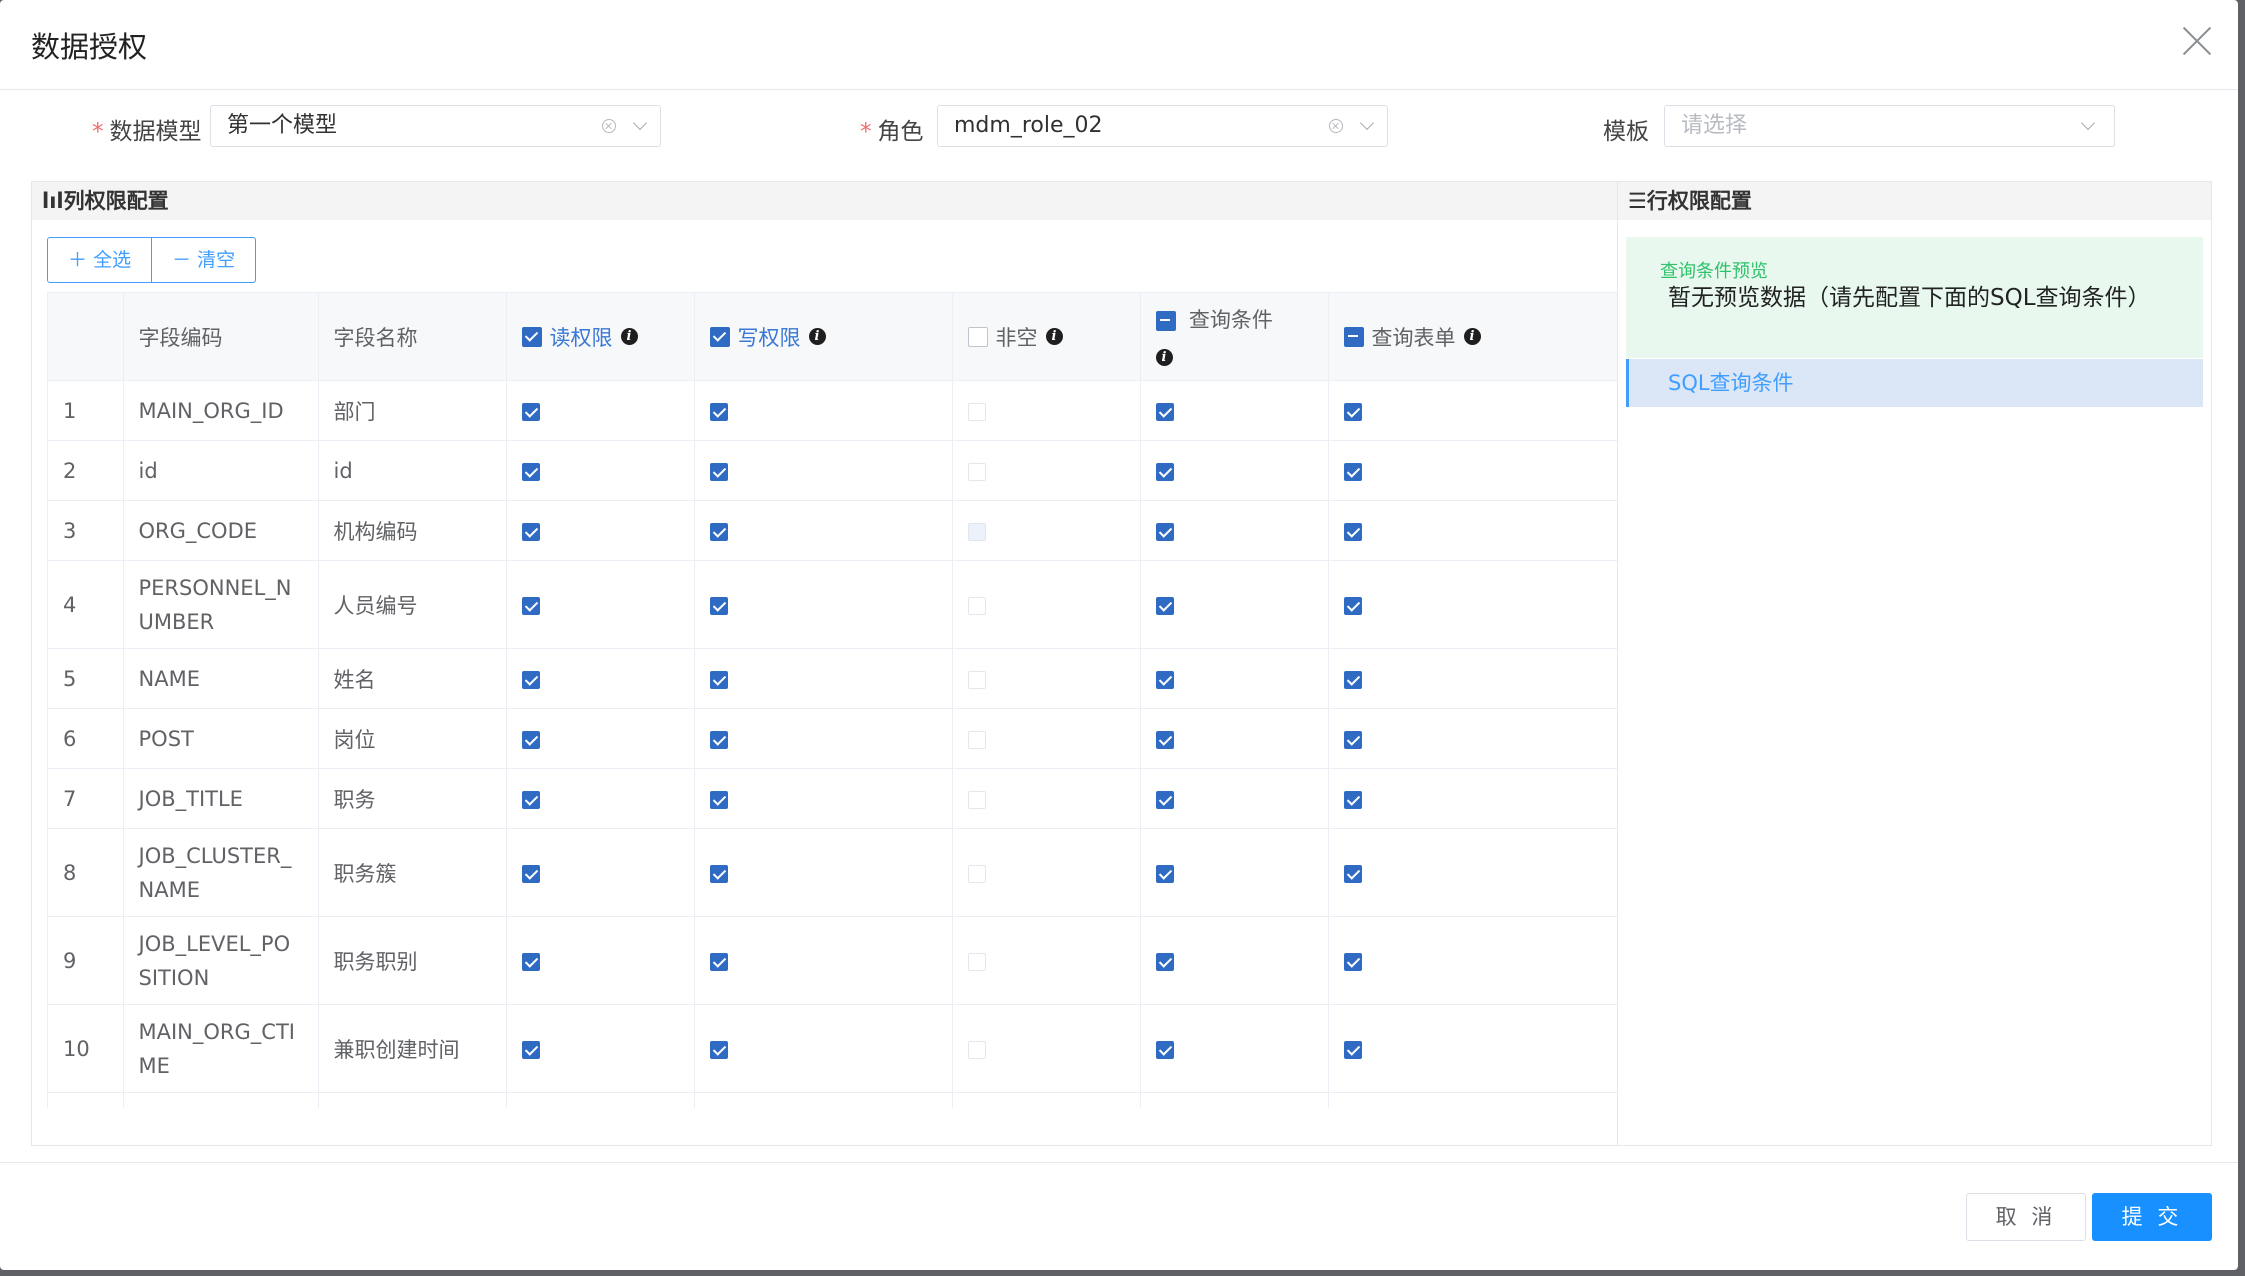 This screenshot has height=1276, width=2245. Describe the element at coordinates (1889, 126) in the screenshot. I see `template-select: 请选择` at that location.